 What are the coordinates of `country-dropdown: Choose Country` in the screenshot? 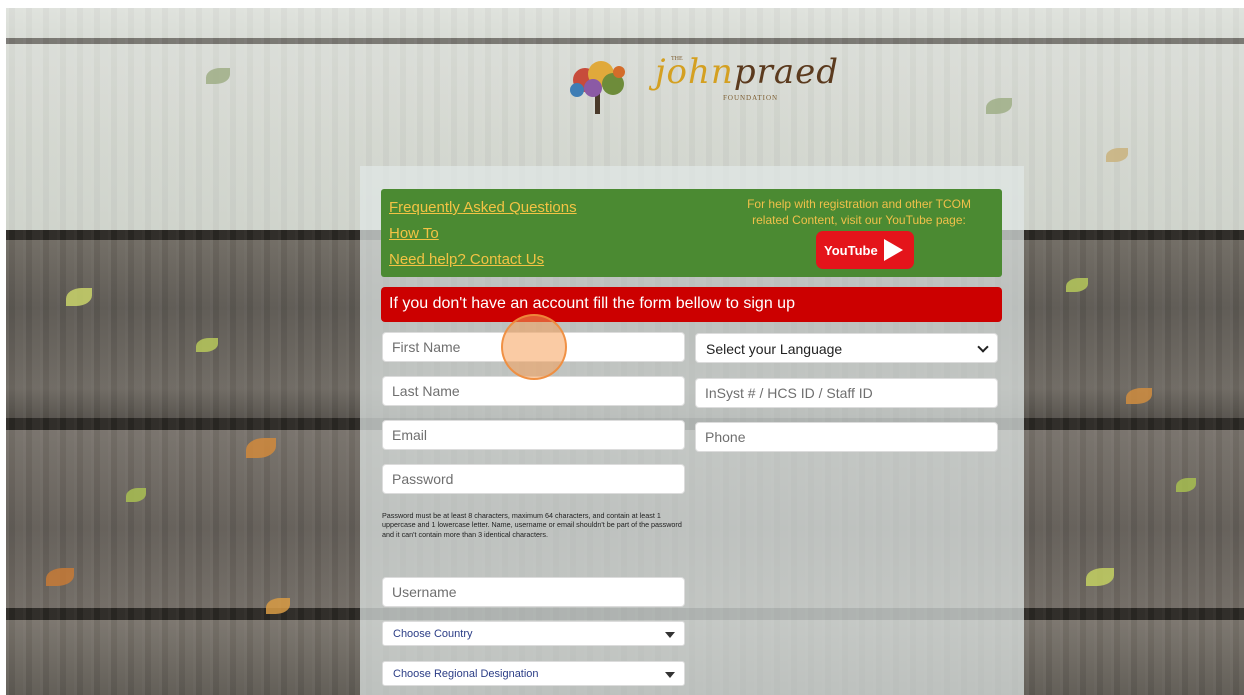 It's located at (533, 633).